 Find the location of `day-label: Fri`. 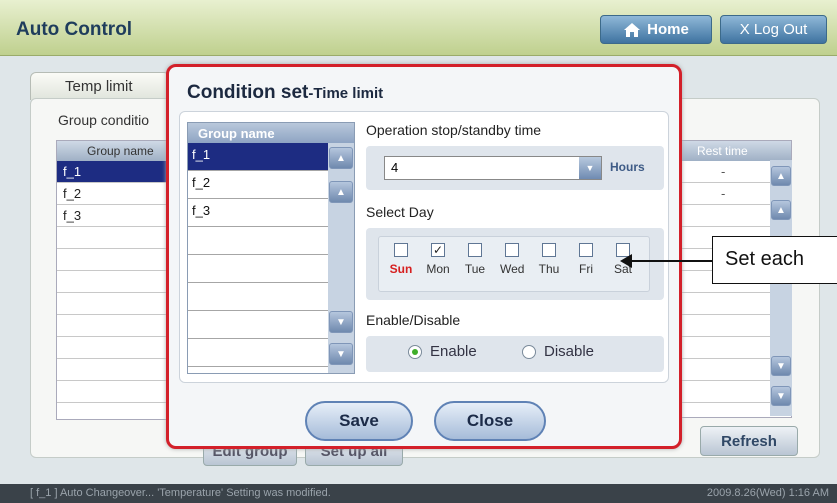

day-label: Fri is located at coordinates (586, 269).